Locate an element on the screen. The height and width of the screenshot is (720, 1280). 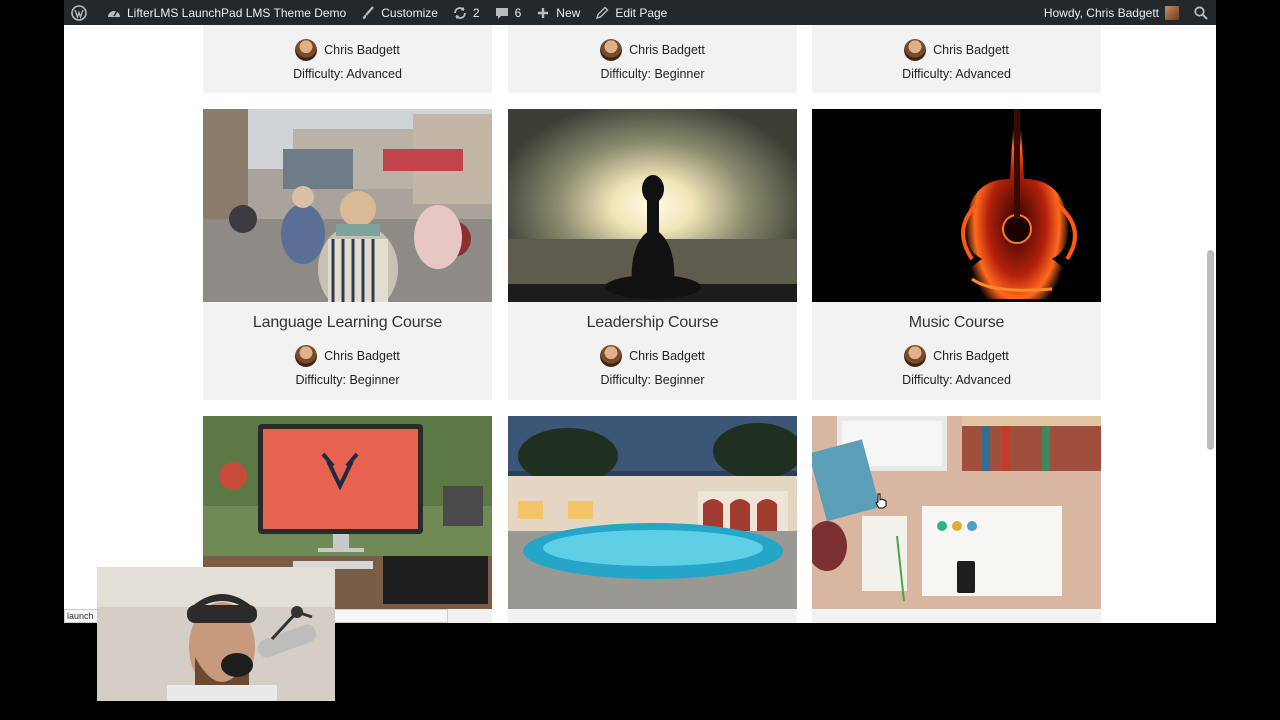
course-card-design is located at coordinates (956, 519).